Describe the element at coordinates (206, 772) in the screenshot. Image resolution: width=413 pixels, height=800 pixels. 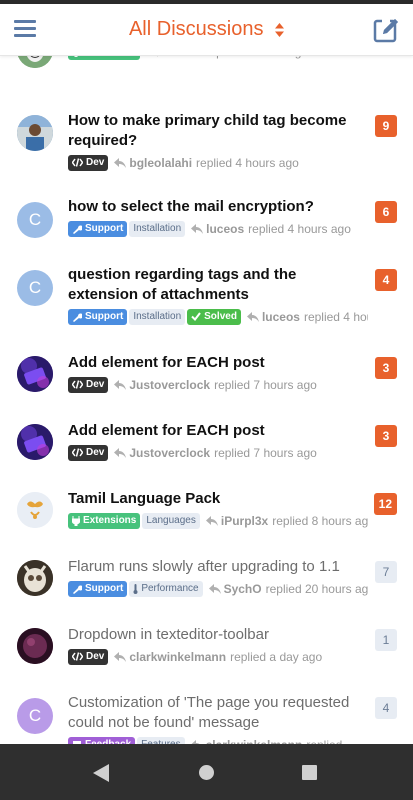
I see `home-icon` at that location.